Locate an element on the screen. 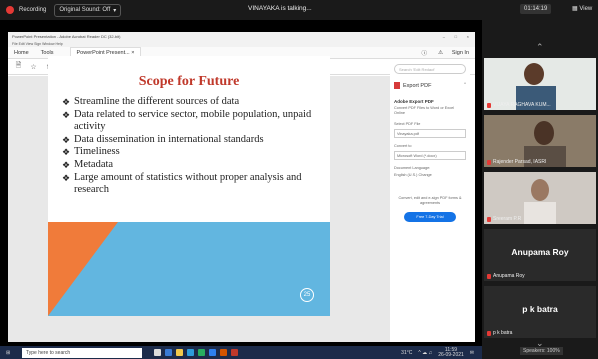  chevron-up-icon: ˆ is located at coordinates (465, 86).